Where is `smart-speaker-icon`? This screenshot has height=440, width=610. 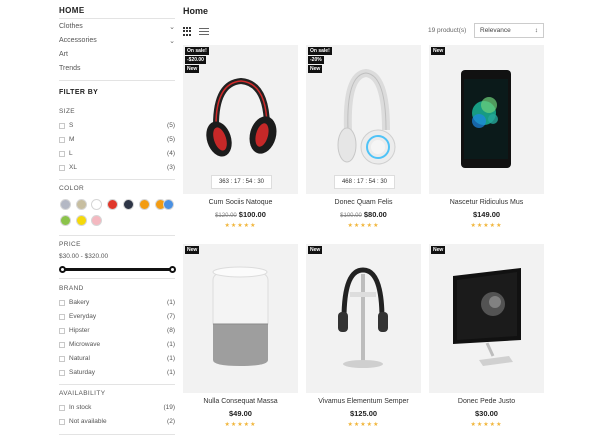
smart-speaker-icon is located at coordinates (240, 316).